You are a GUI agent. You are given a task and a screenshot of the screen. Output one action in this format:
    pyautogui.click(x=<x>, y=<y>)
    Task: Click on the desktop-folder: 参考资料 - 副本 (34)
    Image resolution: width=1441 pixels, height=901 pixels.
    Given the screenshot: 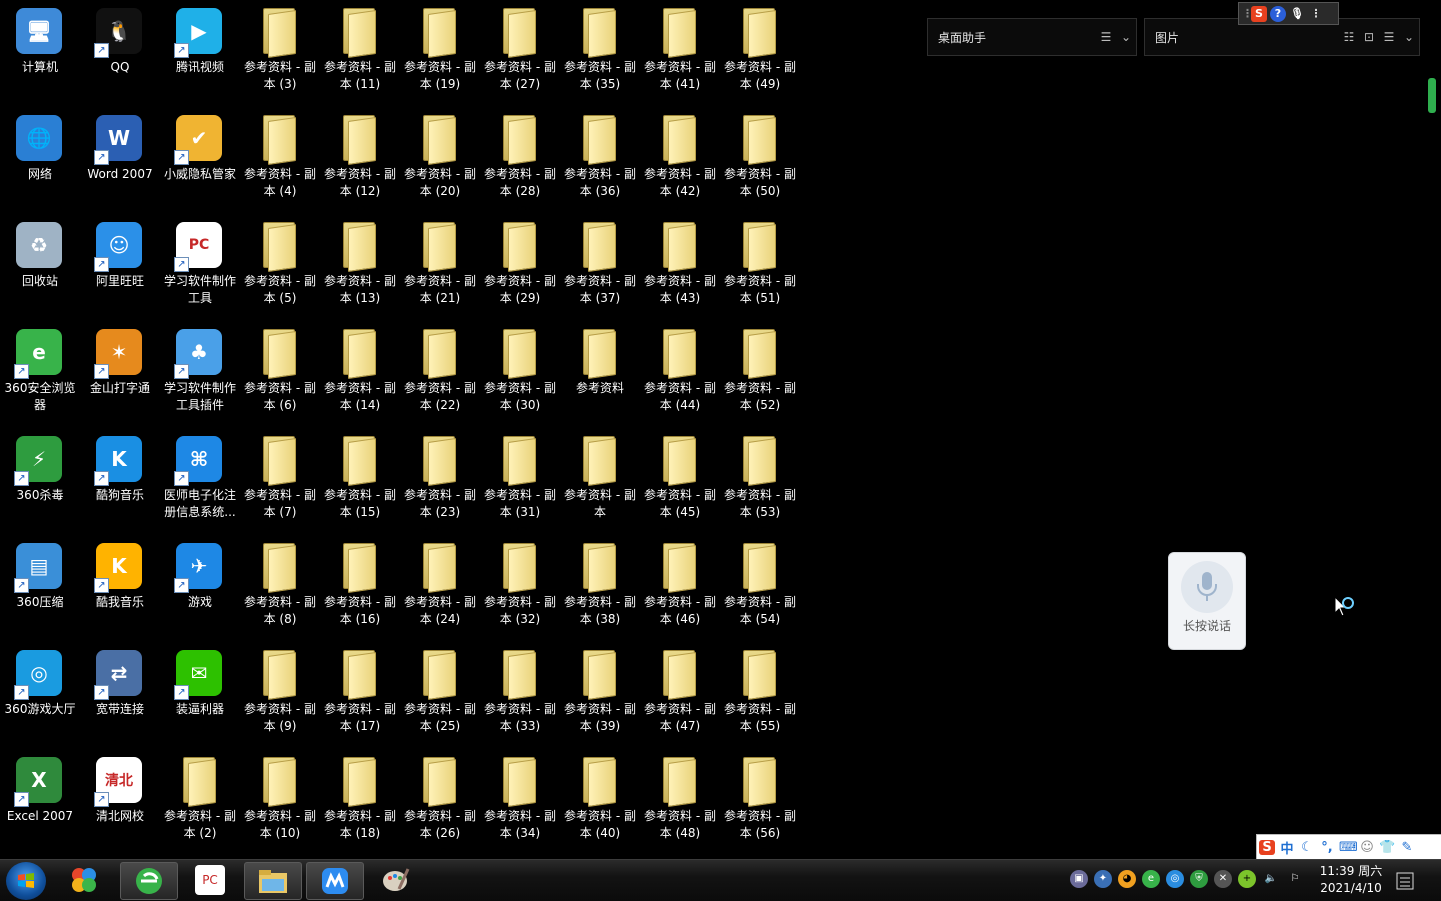 What is the action you would take?
    pyautogui.click(x=520, y=802)
    